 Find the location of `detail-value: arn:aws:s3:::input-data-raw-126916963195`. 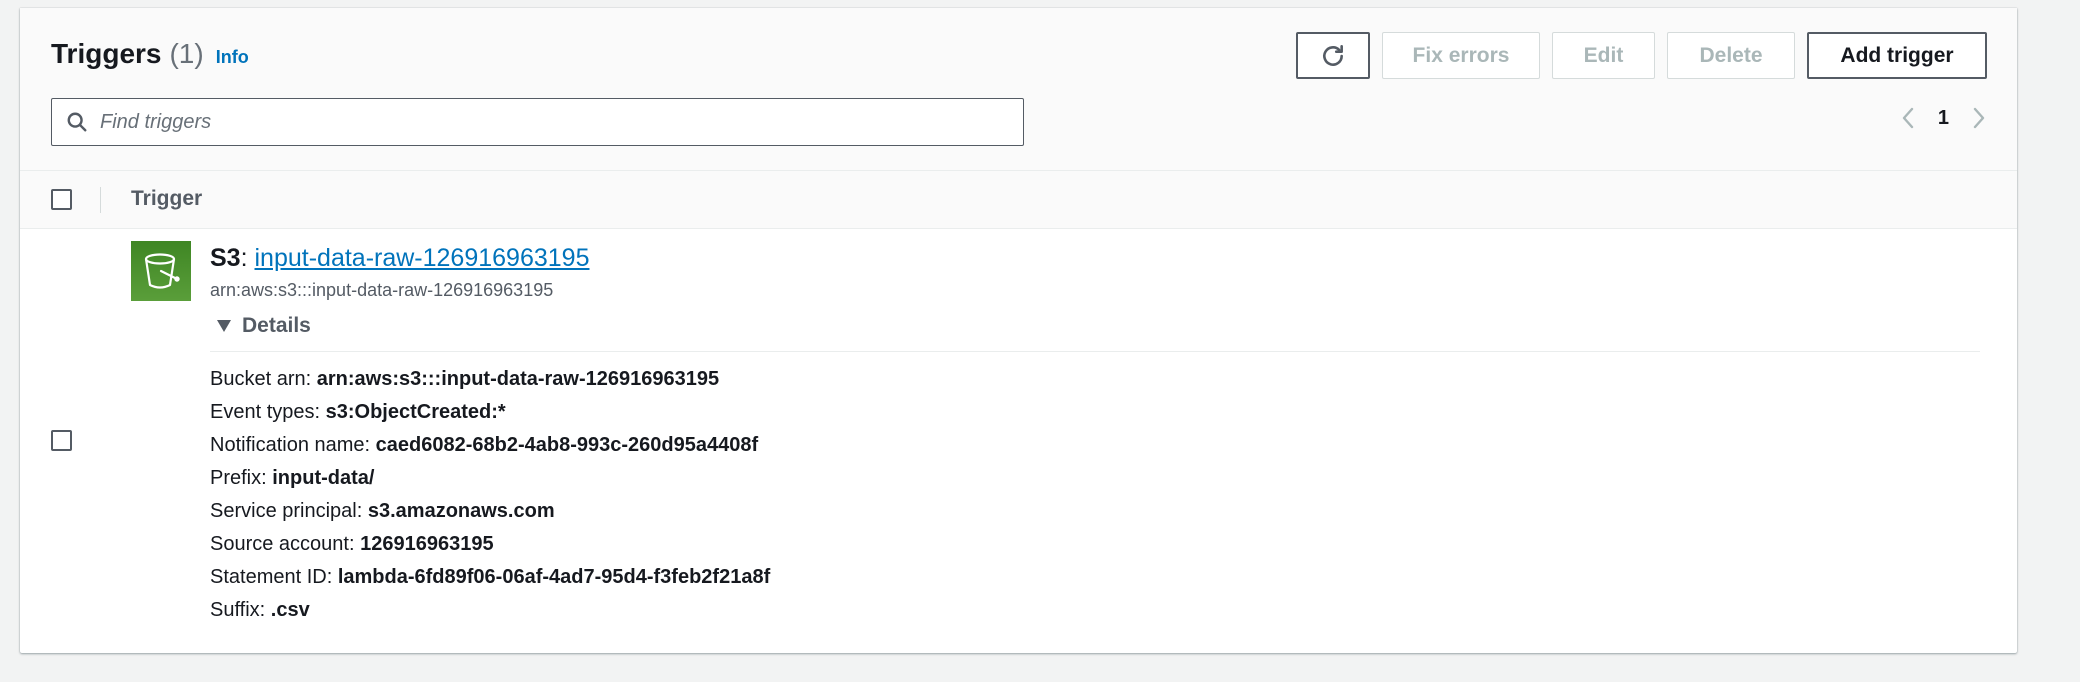

detail-value: arn:aws:s3:::input-data-raw-126916963195 is located at coordinates (518, 379).